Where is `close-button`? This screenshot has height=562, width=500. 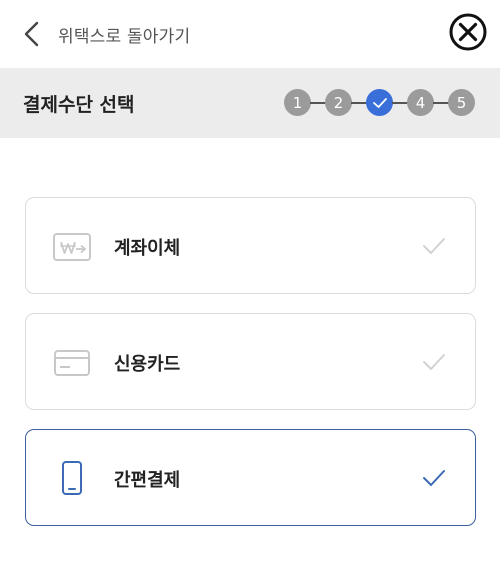 close-button is located at coordinates (468, 32).